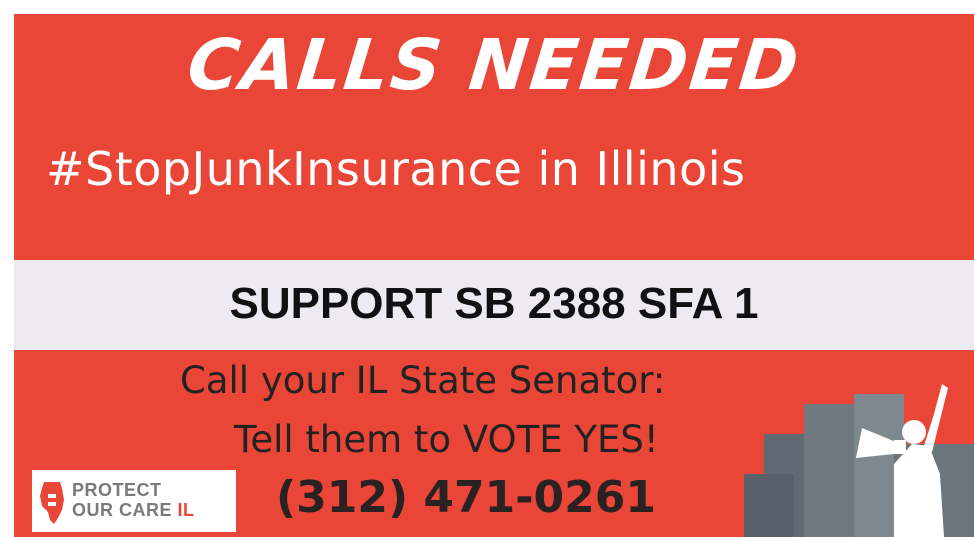 This screenshot has height=537, width=974. Describe the element at coordinates (494, 65) in the screenshot. I see `headline: CALLS NEEDED` at that location.